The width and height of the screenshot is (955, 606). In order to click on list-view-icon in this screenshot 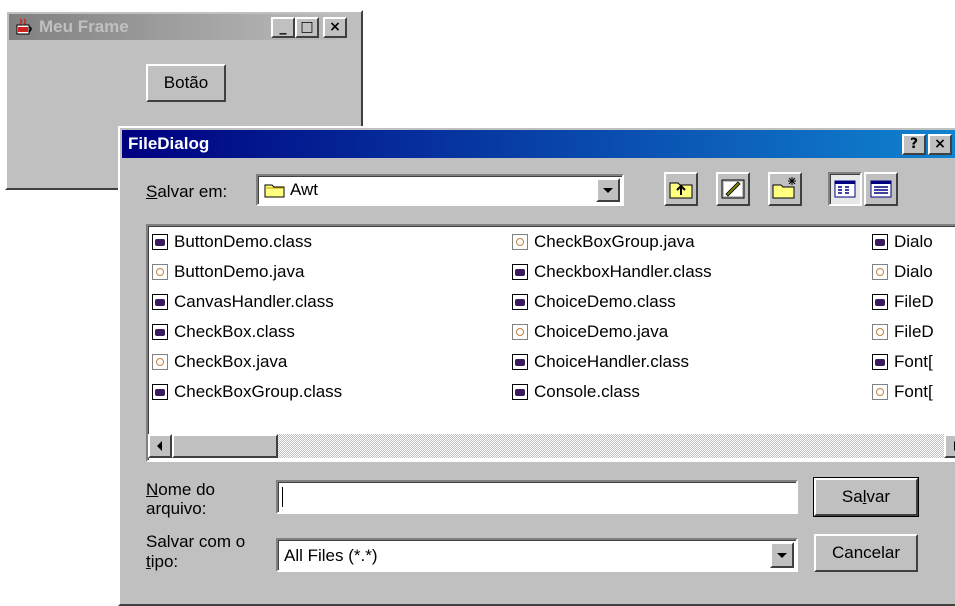, I will do `click(845, 189)`.